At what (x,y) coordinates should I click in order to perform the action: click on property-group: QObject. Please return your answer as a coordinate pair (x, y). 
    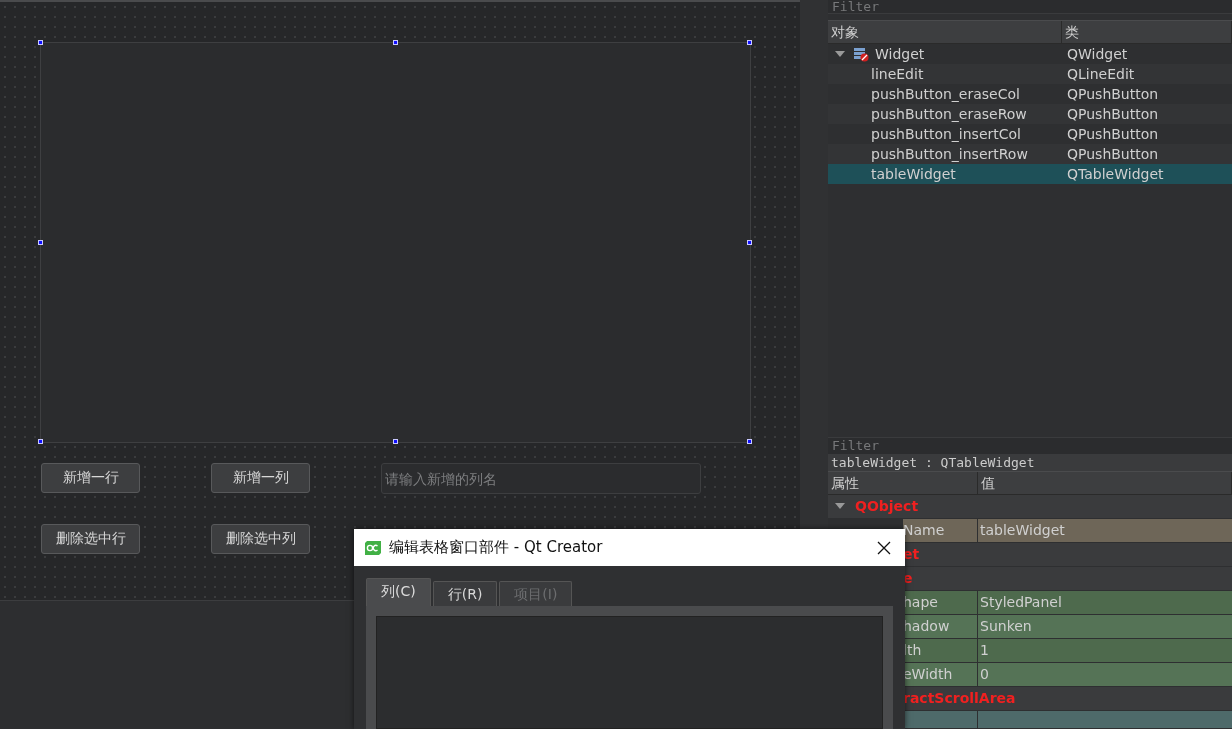
    Looking at the image, I should click on (887, 506).